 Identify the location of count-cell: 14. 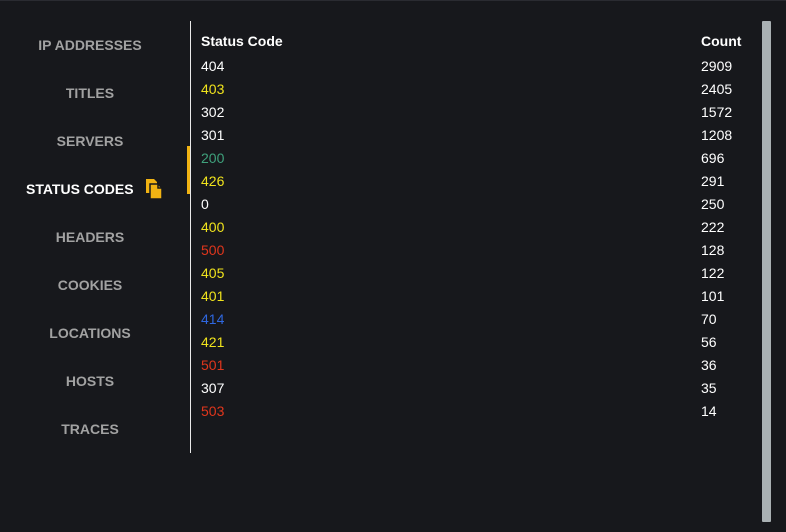
(709, 411).